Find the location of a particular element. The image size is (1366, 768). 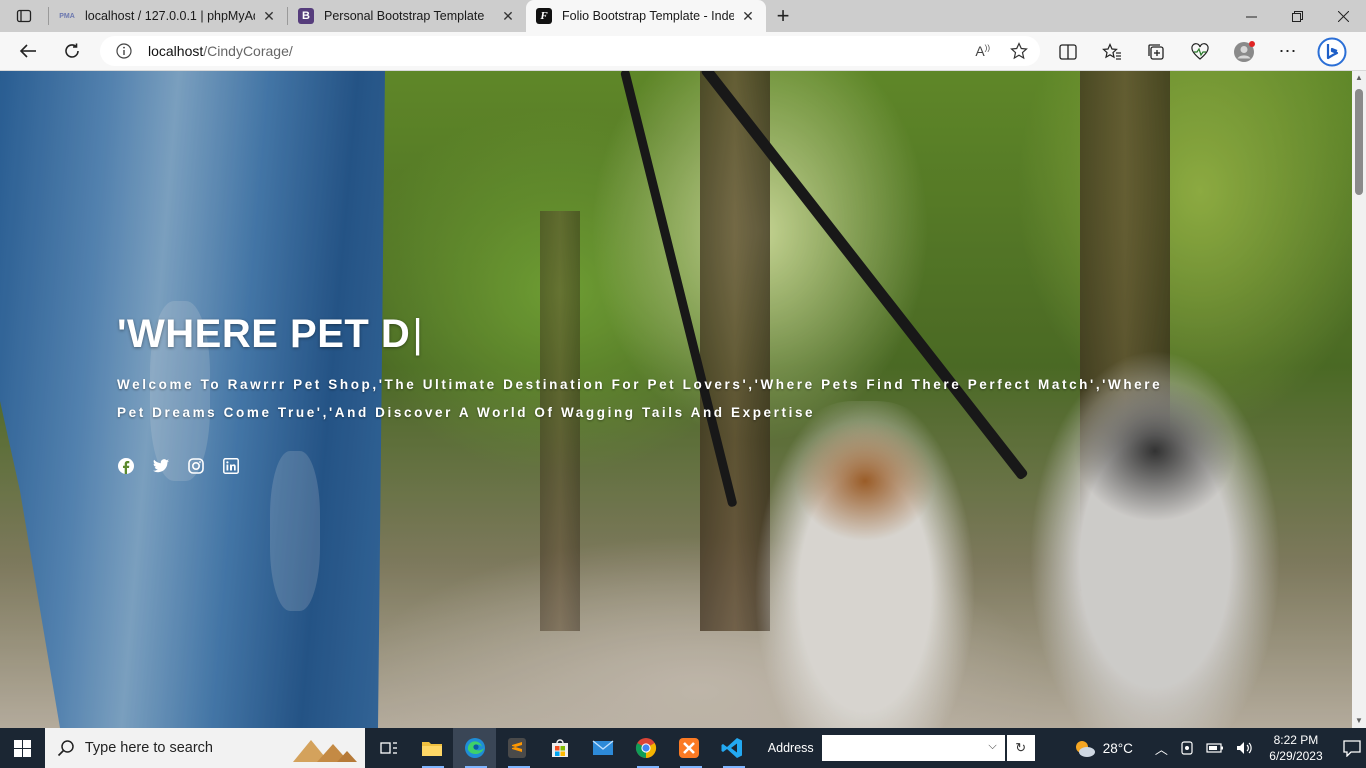

mail-button is located at coordinates (603, 748).